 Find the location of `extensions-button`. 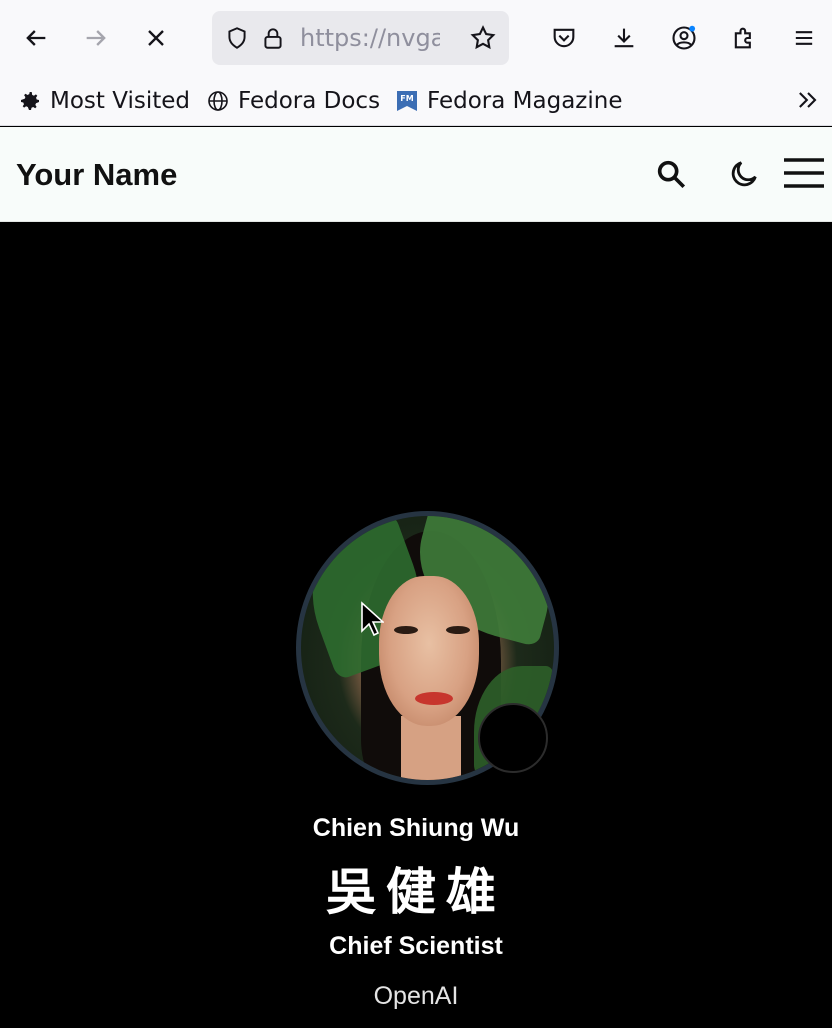

extensions-button is located at coordinates (744, 38).